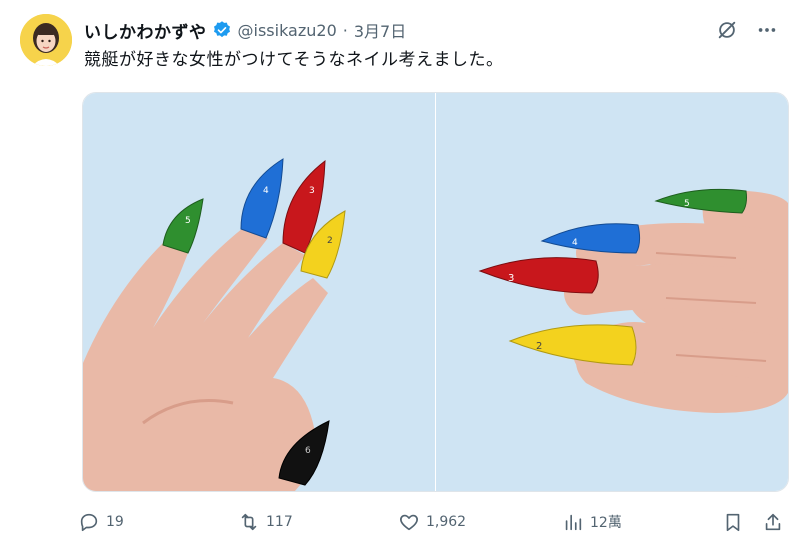  I want to click on avatar-image, so click(46, 40).